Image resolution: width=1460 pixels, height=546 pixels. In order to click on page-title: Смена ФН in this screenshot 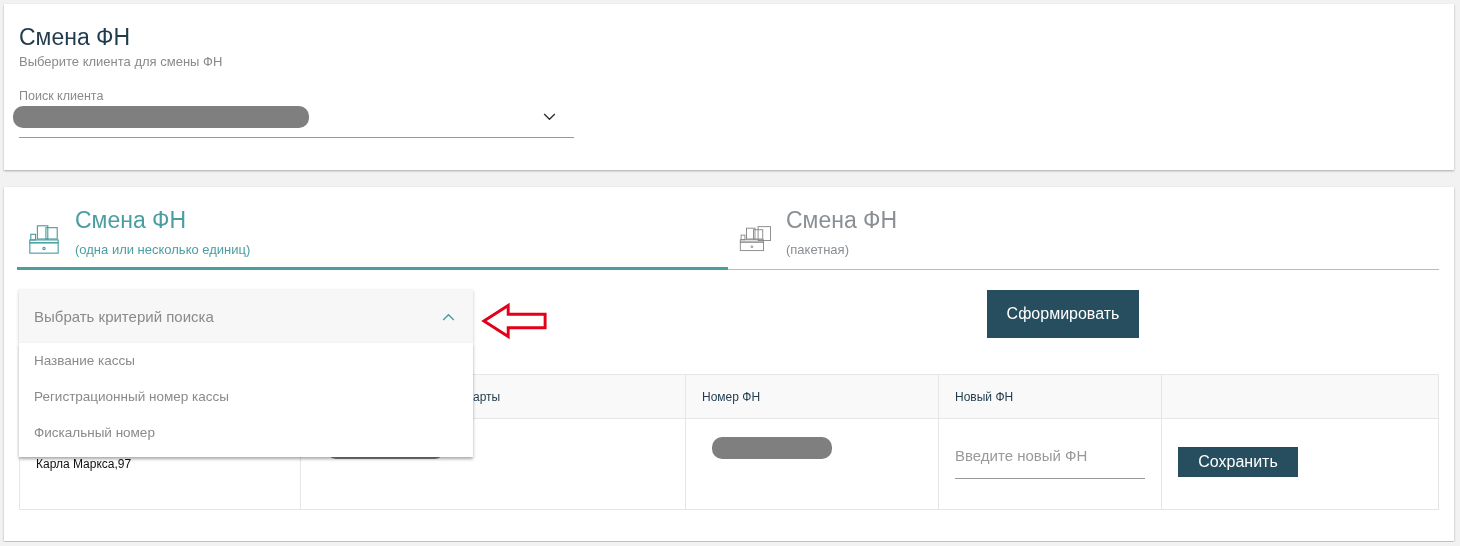, I will do `click(75, 37)`.